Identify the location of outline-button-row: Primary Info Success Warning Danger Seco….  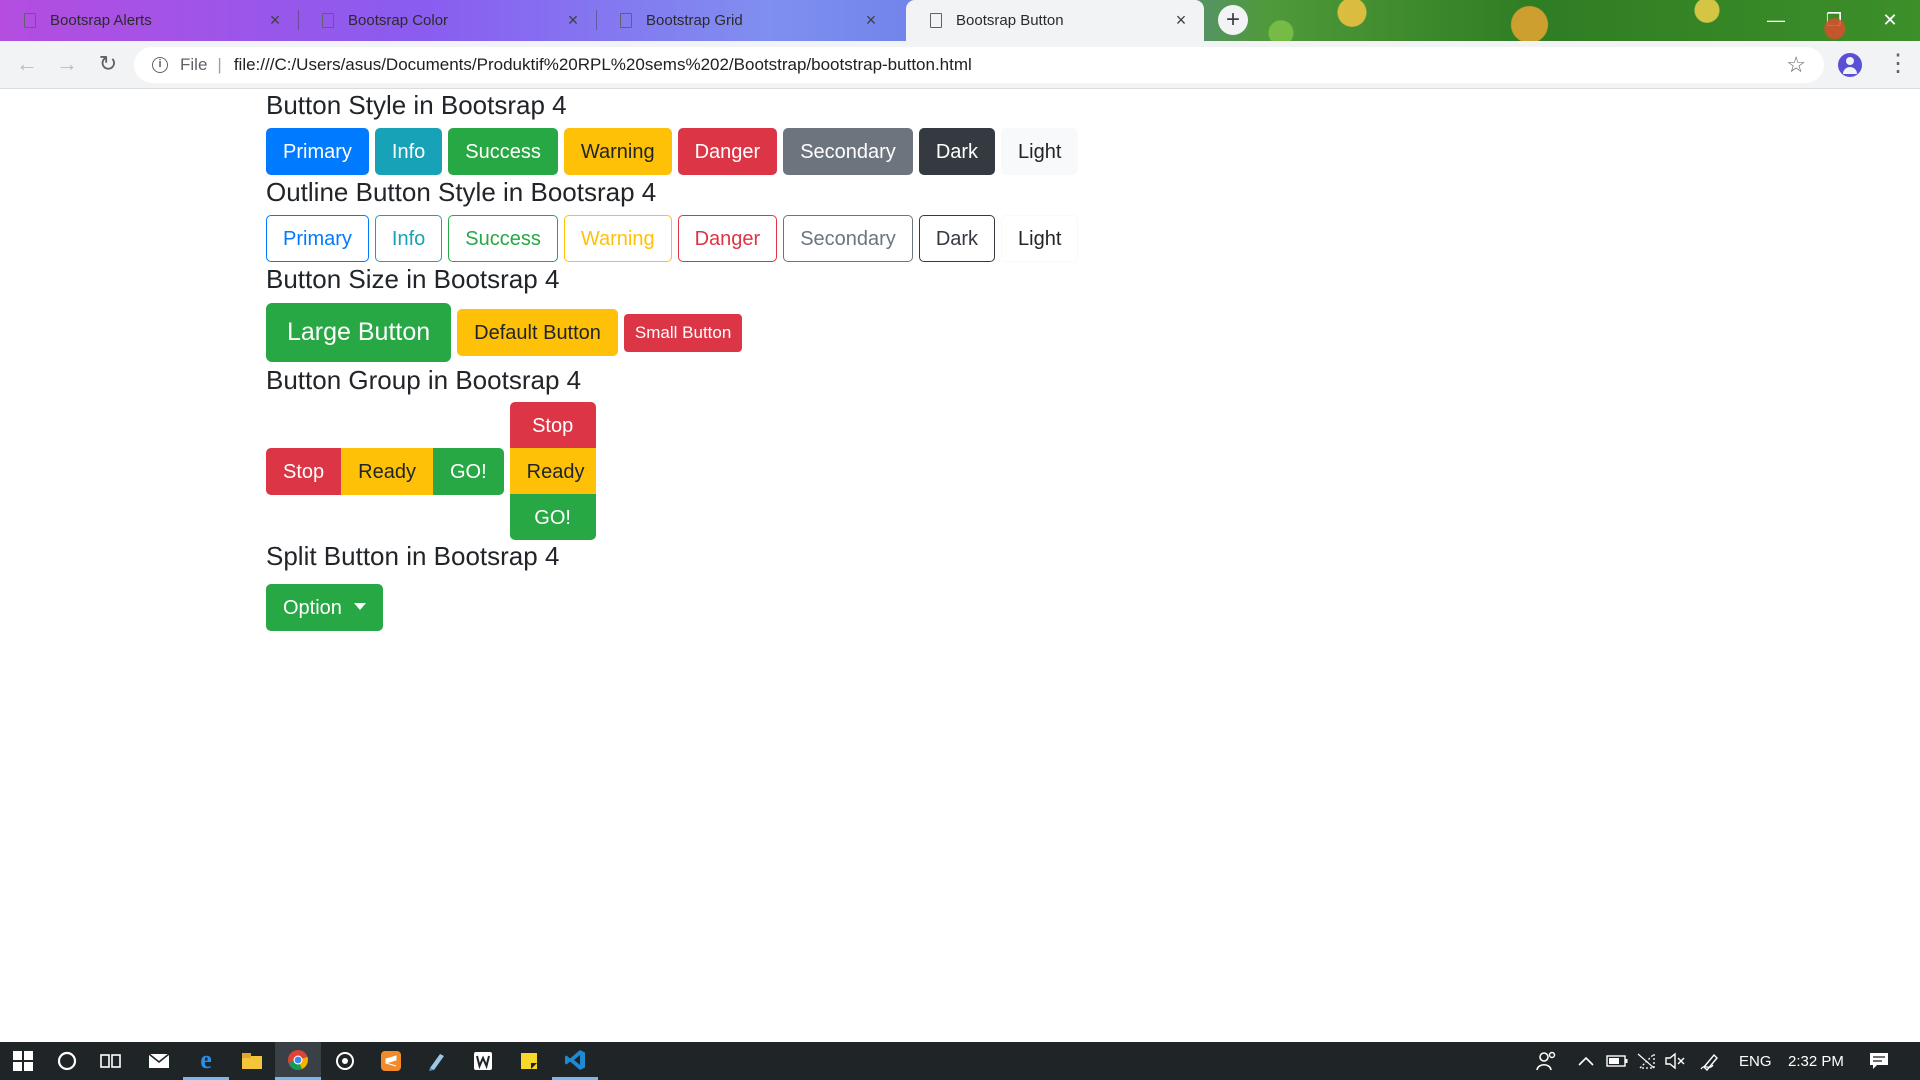
(1016, 238).